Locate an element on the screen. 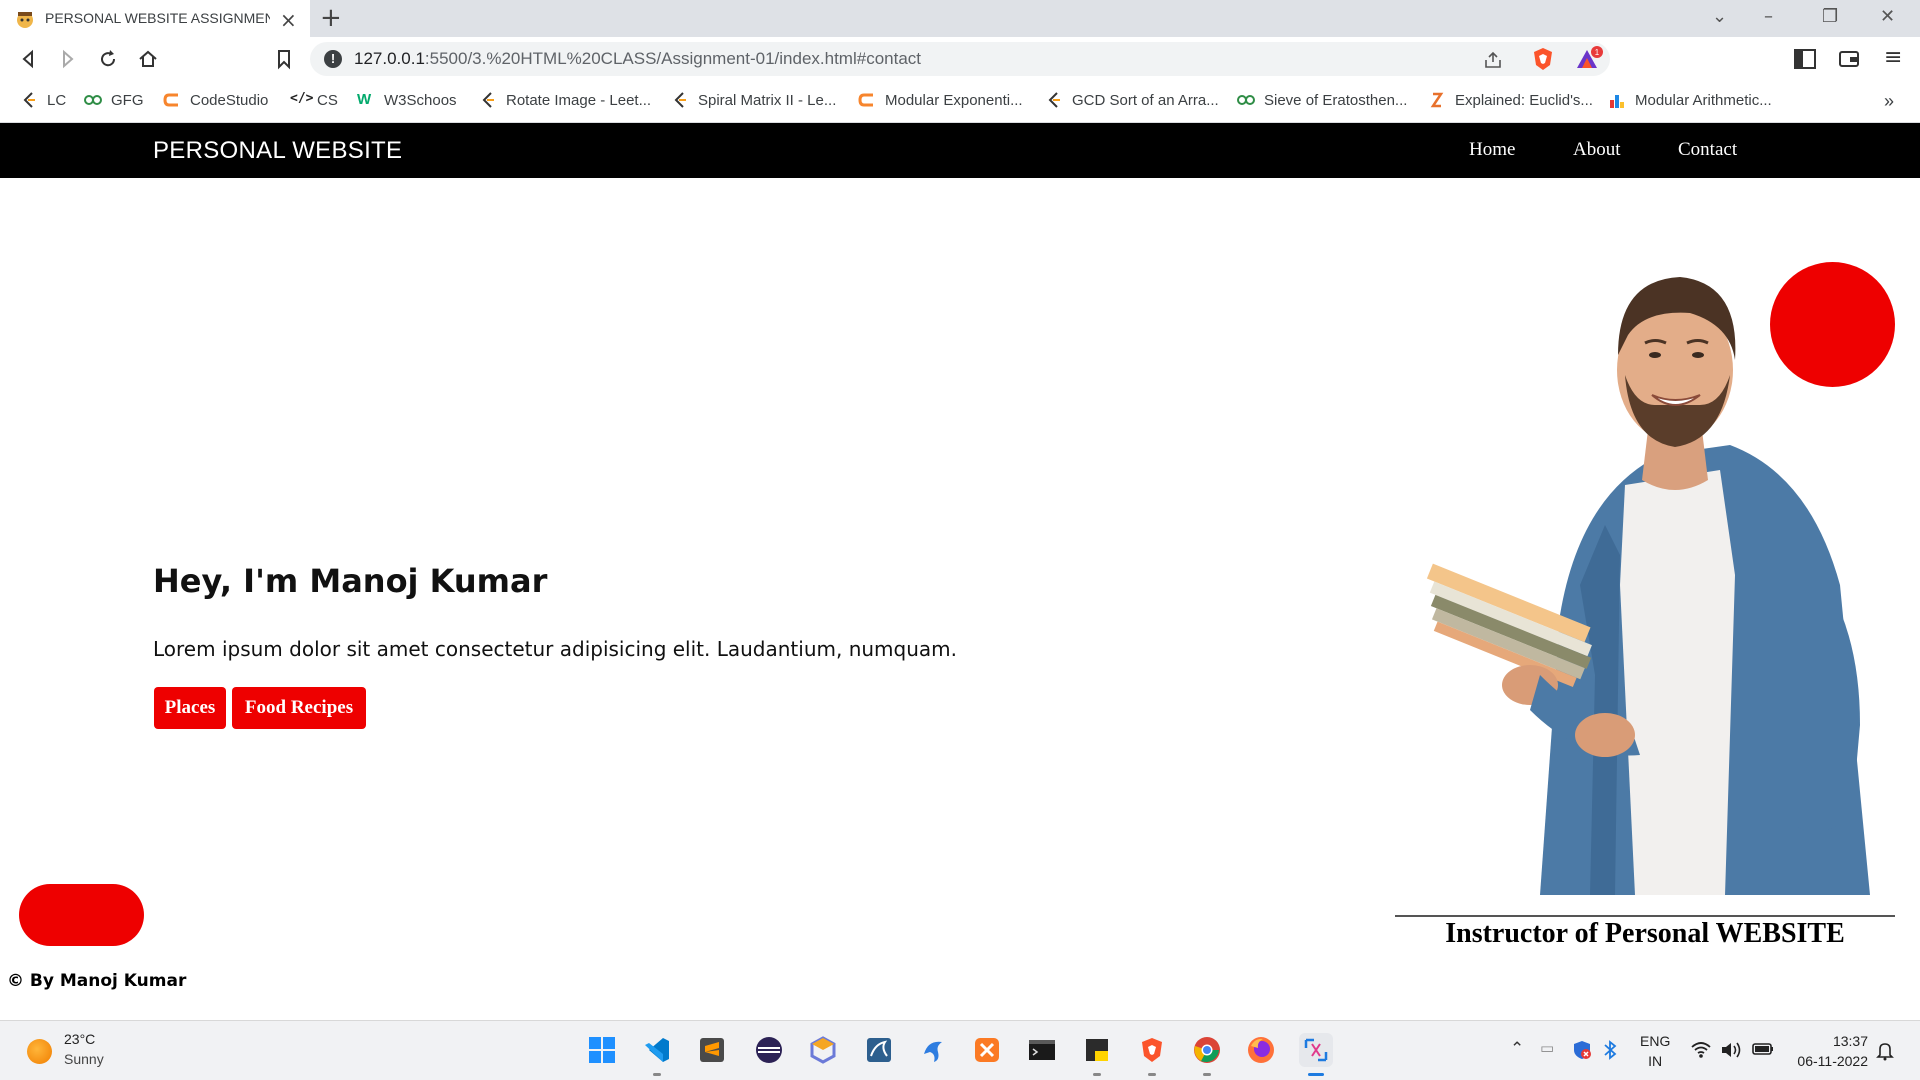 The image size is (1920, 1080). scaler-icon is located at coordinates (1437, 100).